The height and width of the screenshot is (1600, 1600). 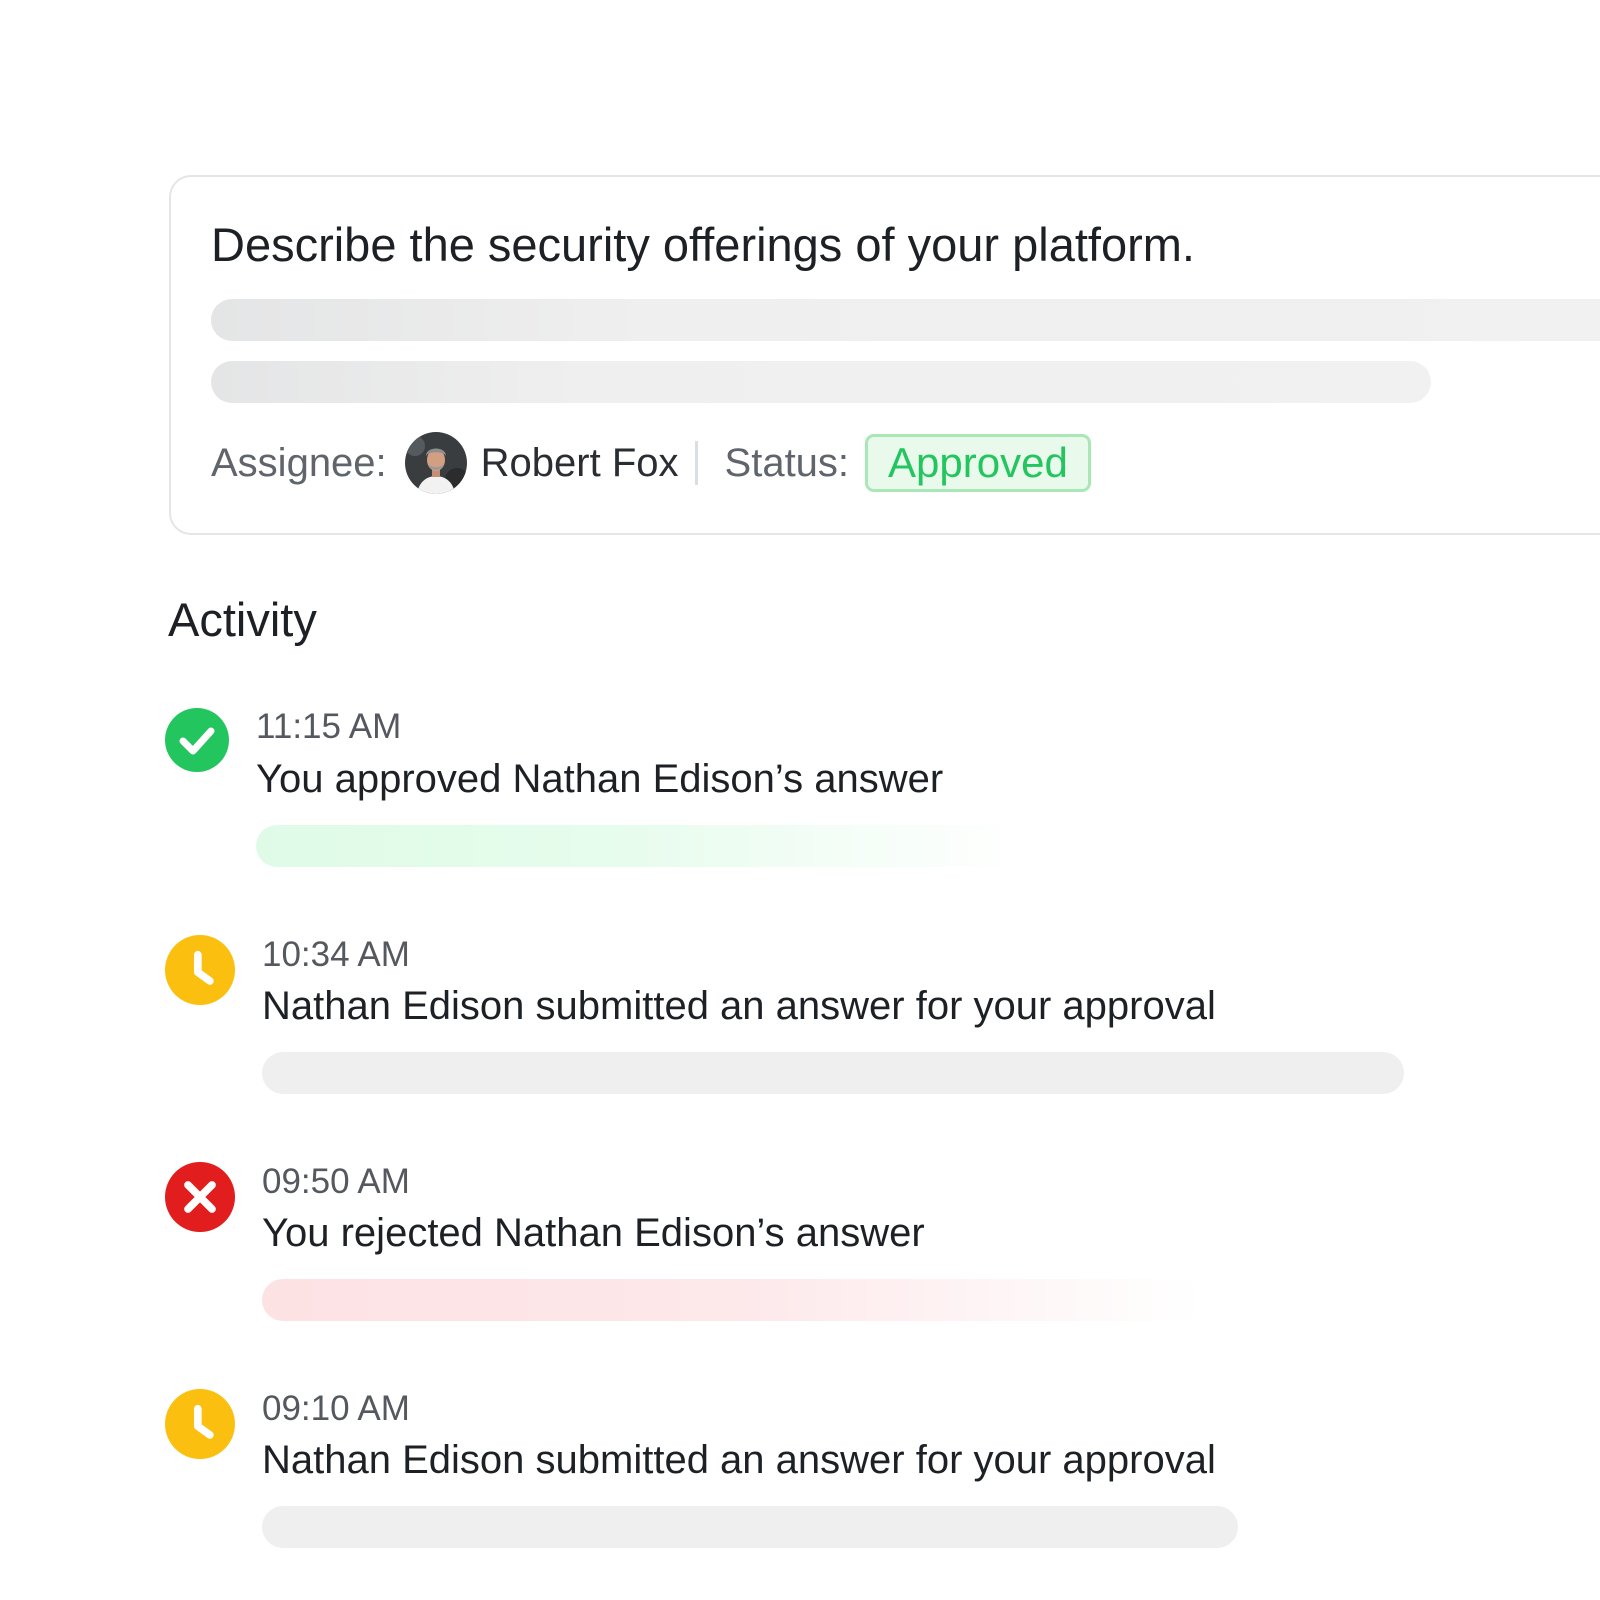 What do you see at coordinates (593, 1233) in the screenshot?
I see `activity-text: You rejected Nathan Edison’s answer` at bounding box center [593, 1233].